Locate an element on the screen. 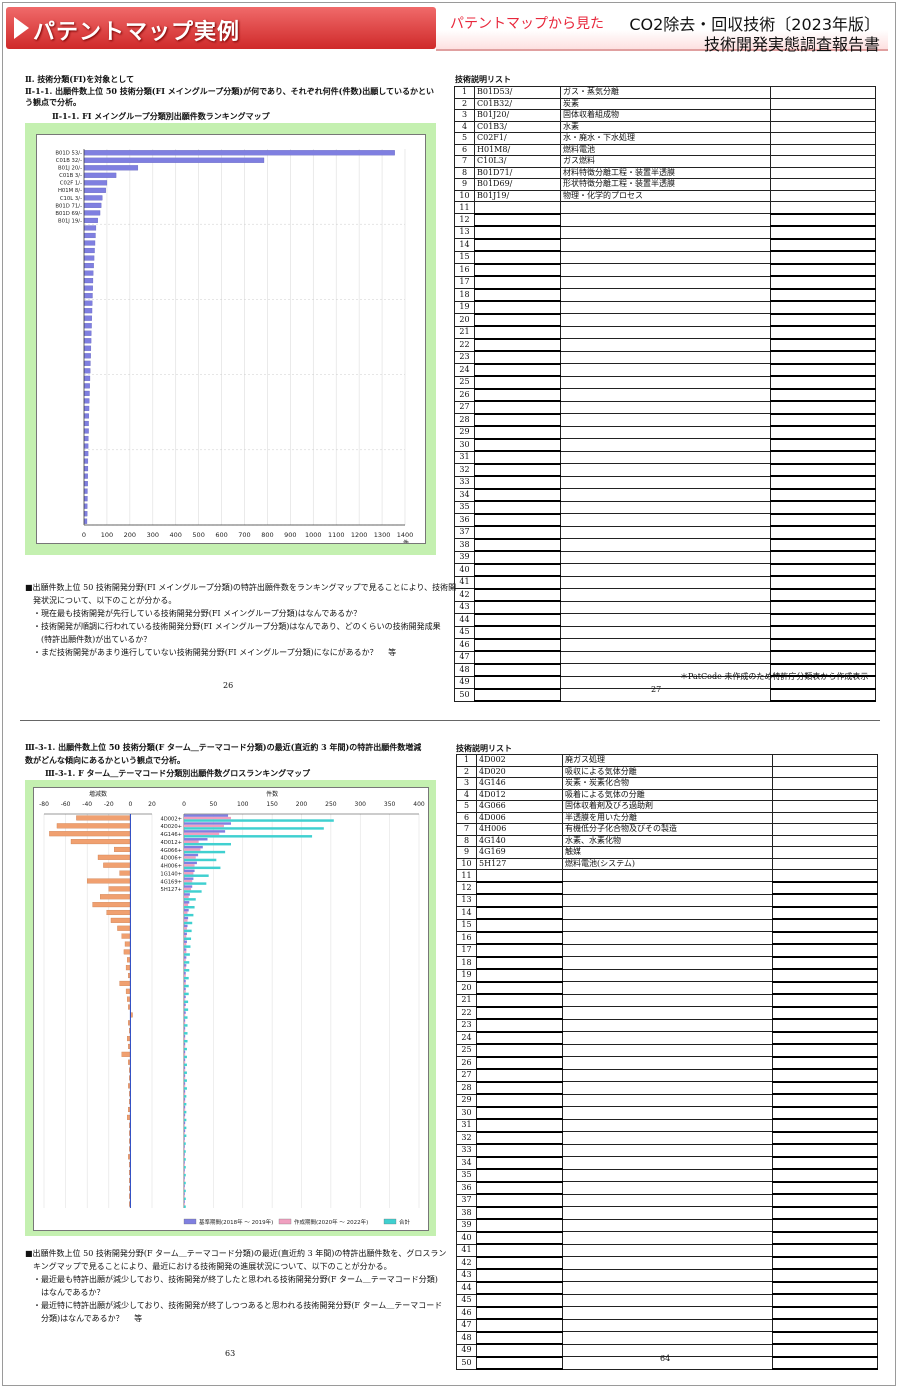 The image size is (900, 1390). list-cell-code: 4D020 is located at coordinates (519, 771).